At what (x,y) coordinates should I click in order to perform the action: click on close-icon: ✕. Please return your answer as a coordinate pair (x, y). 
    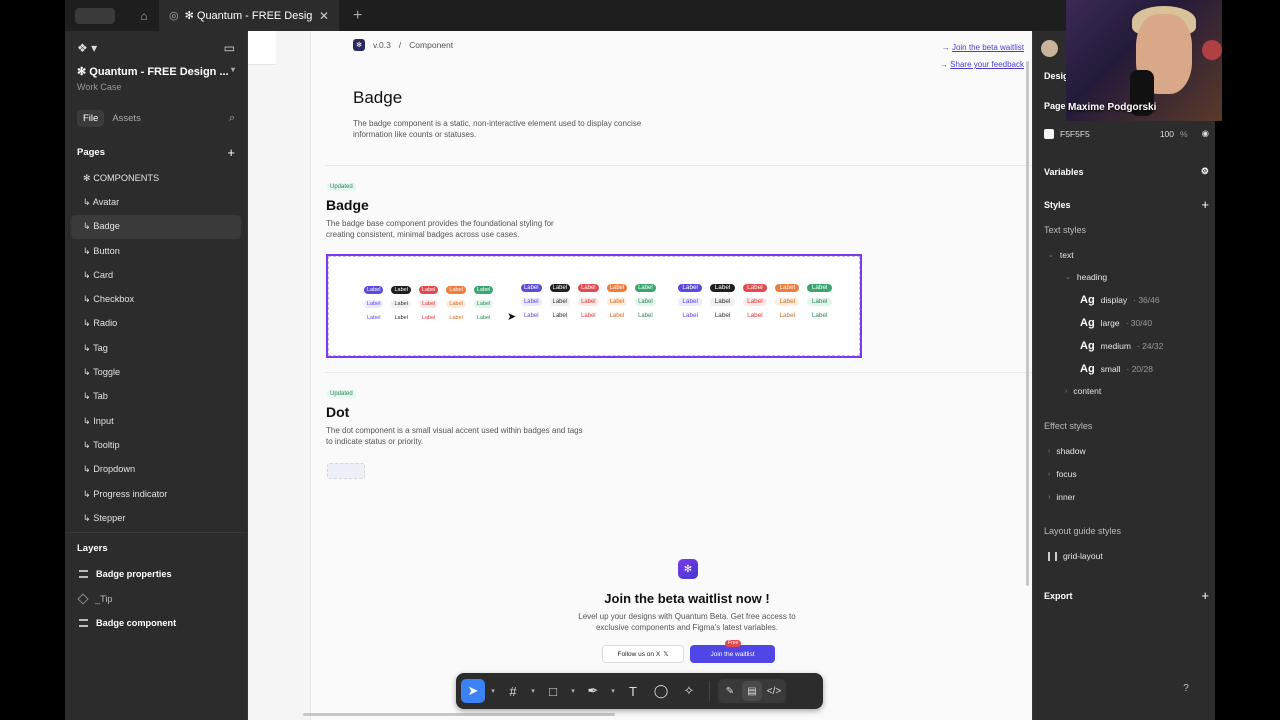
    Looking at the image, I should click on (324, 16).